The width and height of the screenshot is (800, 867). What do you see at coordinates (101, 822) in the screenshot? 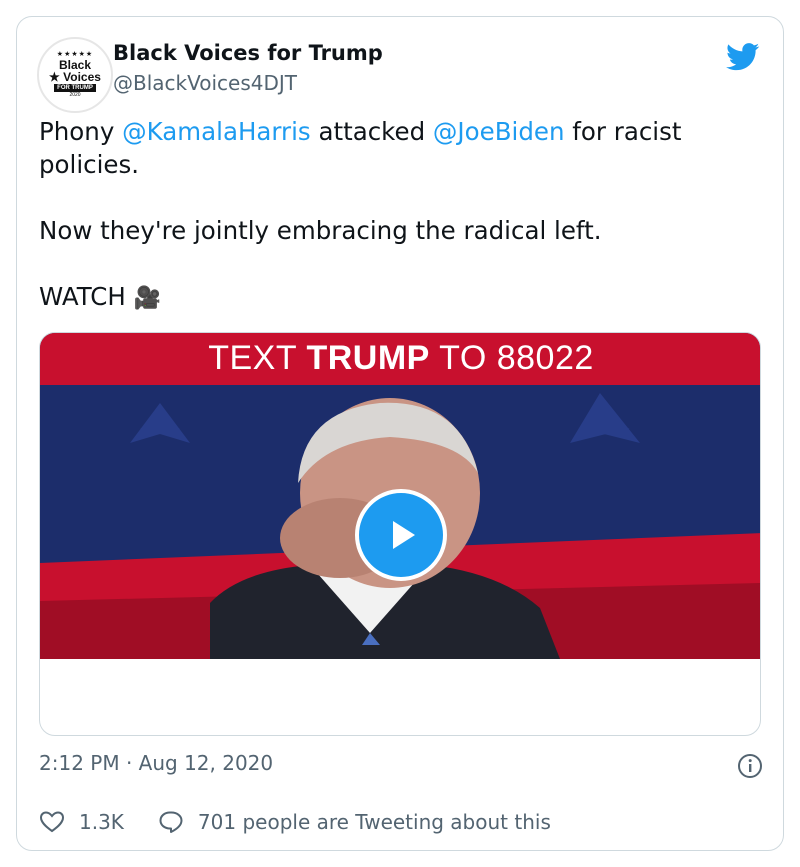
I see `like-count: 1.3K` at bounding box center [101, 822].